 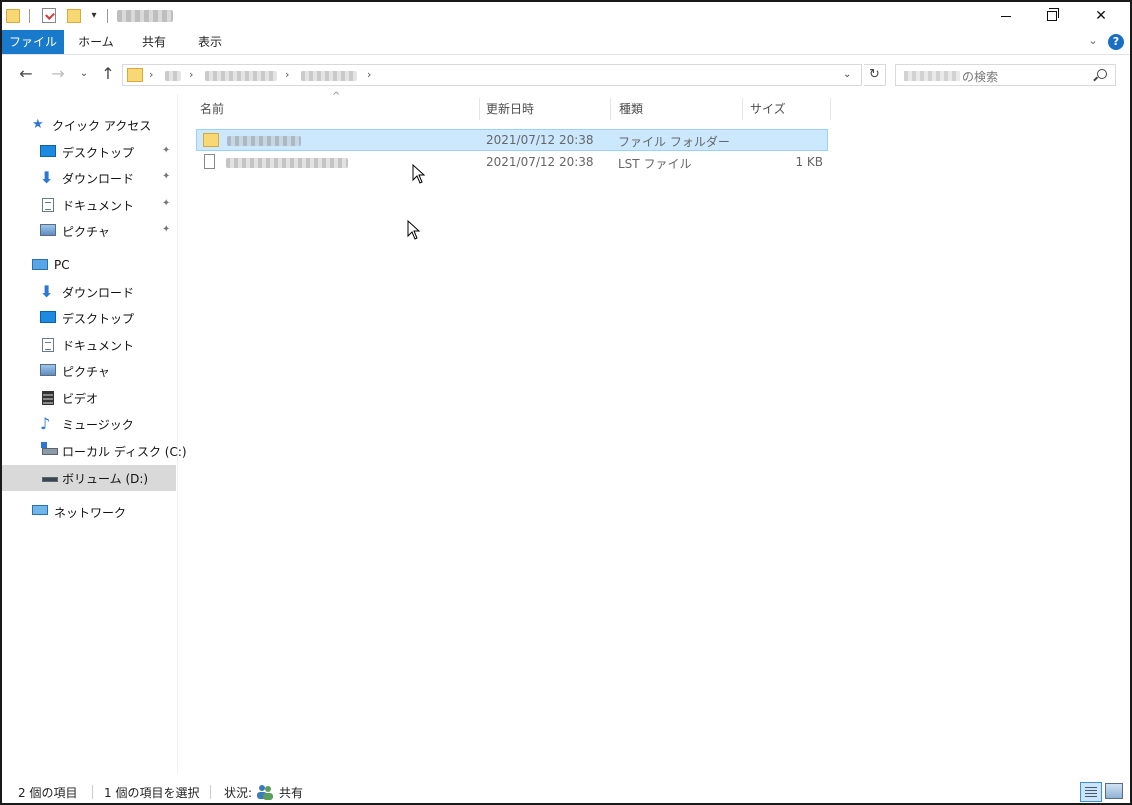 I want to click on sidebar-item-label: デスクトップ, so click(x=98, y=153).